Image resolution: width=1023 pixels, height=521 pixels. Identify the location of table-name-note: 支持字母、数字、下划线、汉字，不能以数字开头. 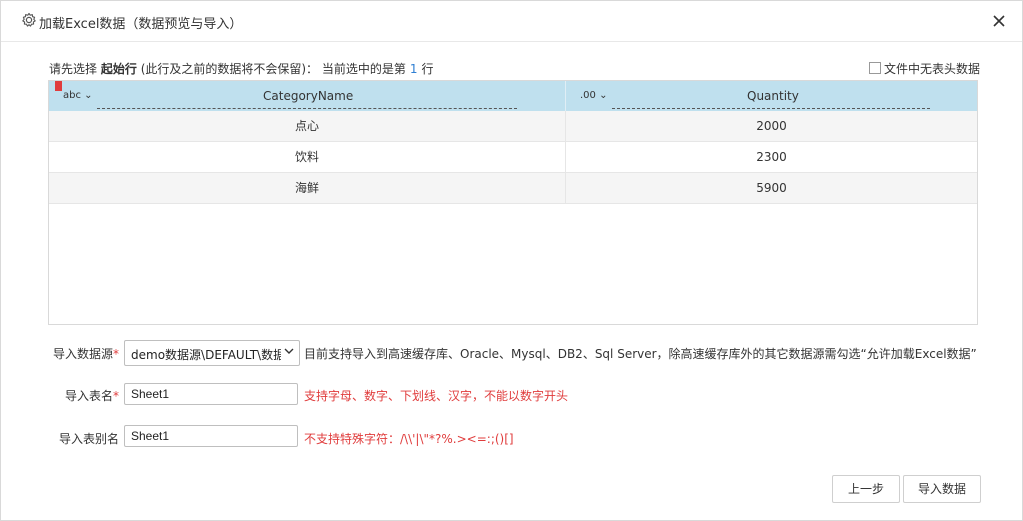
(436, 396).